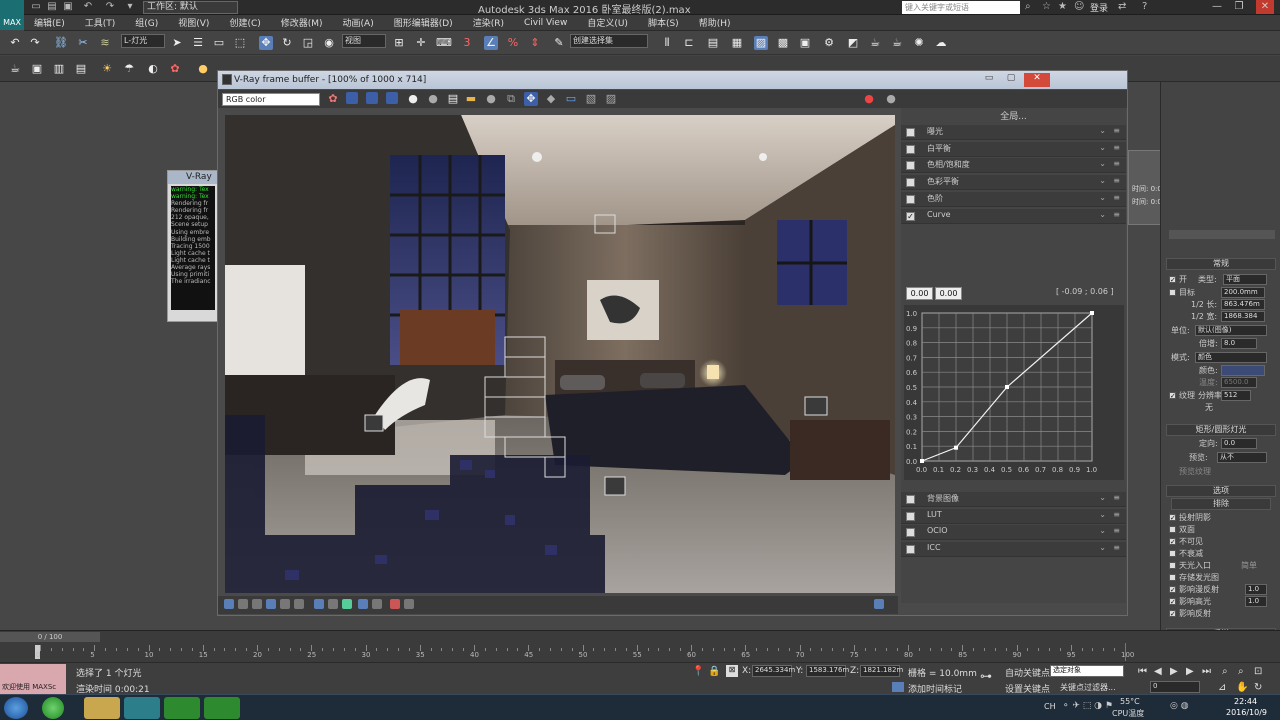 The height and width of the screenshot is (720, 1280). Describe the element at coordinates (1239, 343) in the screenshot. I see `multiplier-field: 8.0` at that location.